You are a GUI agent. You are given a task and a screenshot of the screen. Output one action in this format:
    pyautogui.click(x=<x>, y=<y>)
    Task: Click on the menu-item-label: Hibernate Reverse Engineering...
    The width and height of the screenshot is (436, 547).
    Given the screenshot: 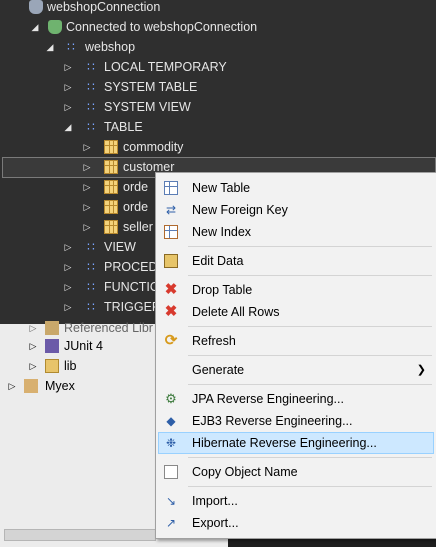 What is the action you would take?
    pyautogui.click(x=284, y=443)
    